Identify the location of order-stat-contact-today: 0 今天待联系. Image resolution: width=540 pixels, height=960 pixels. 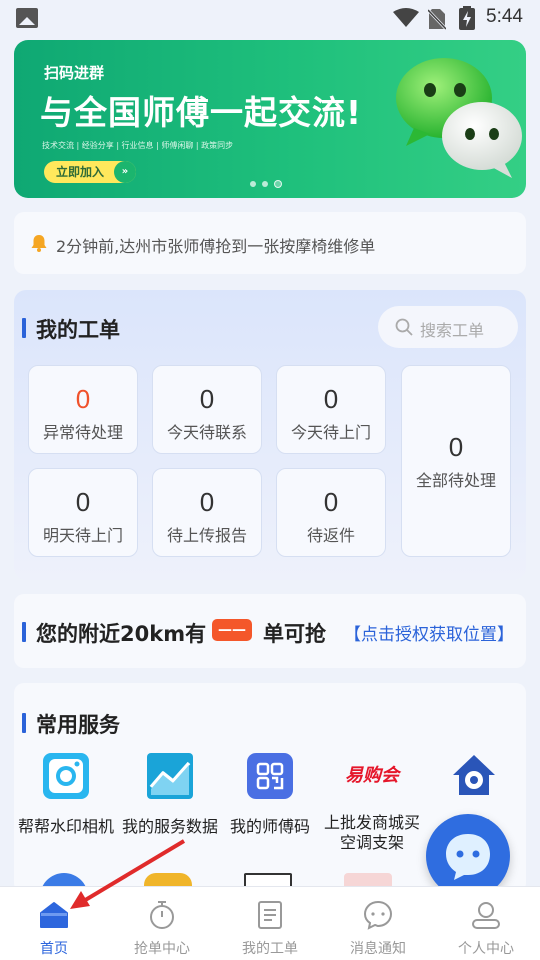
(207, 409).